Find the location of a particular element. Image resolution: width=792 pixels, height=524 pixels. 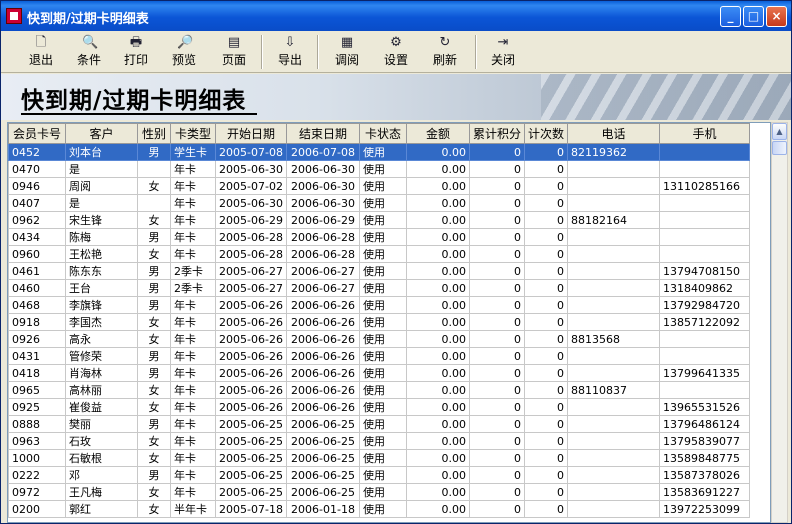

column-header: 金额 is located at coordinates (438, 133).